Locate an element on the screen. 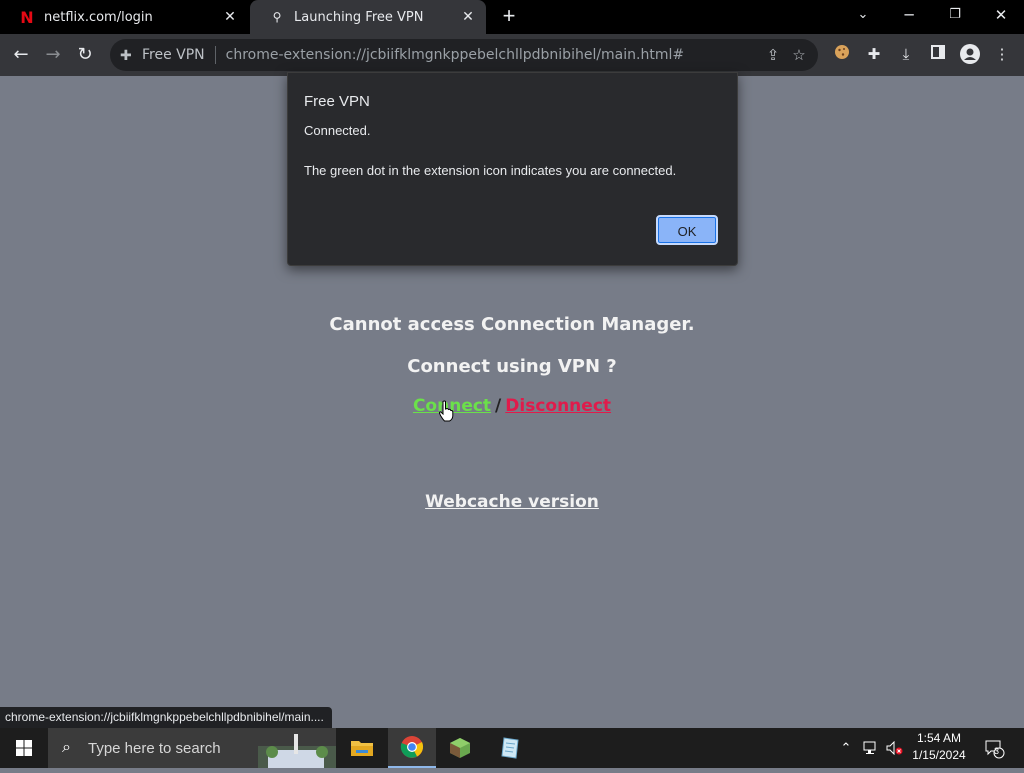 This screenshot has height=773, width=1024. dialog-title: Free VPN is located at coordinates (337, 101).